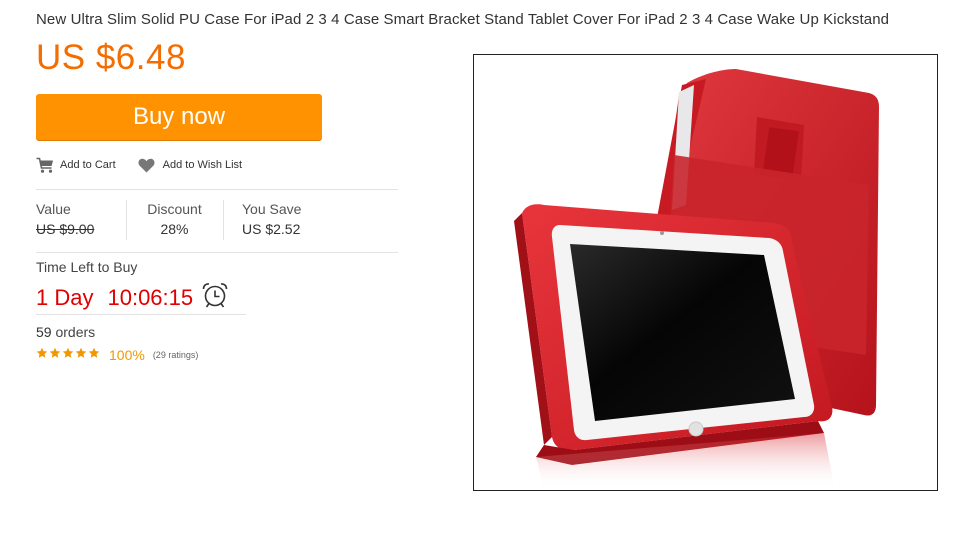 This screenshot has height=550, width=960. What do you see at coordinates (53, 209) in the screenshot?
I see `value-label: Value` at bounding box center [53, 209].